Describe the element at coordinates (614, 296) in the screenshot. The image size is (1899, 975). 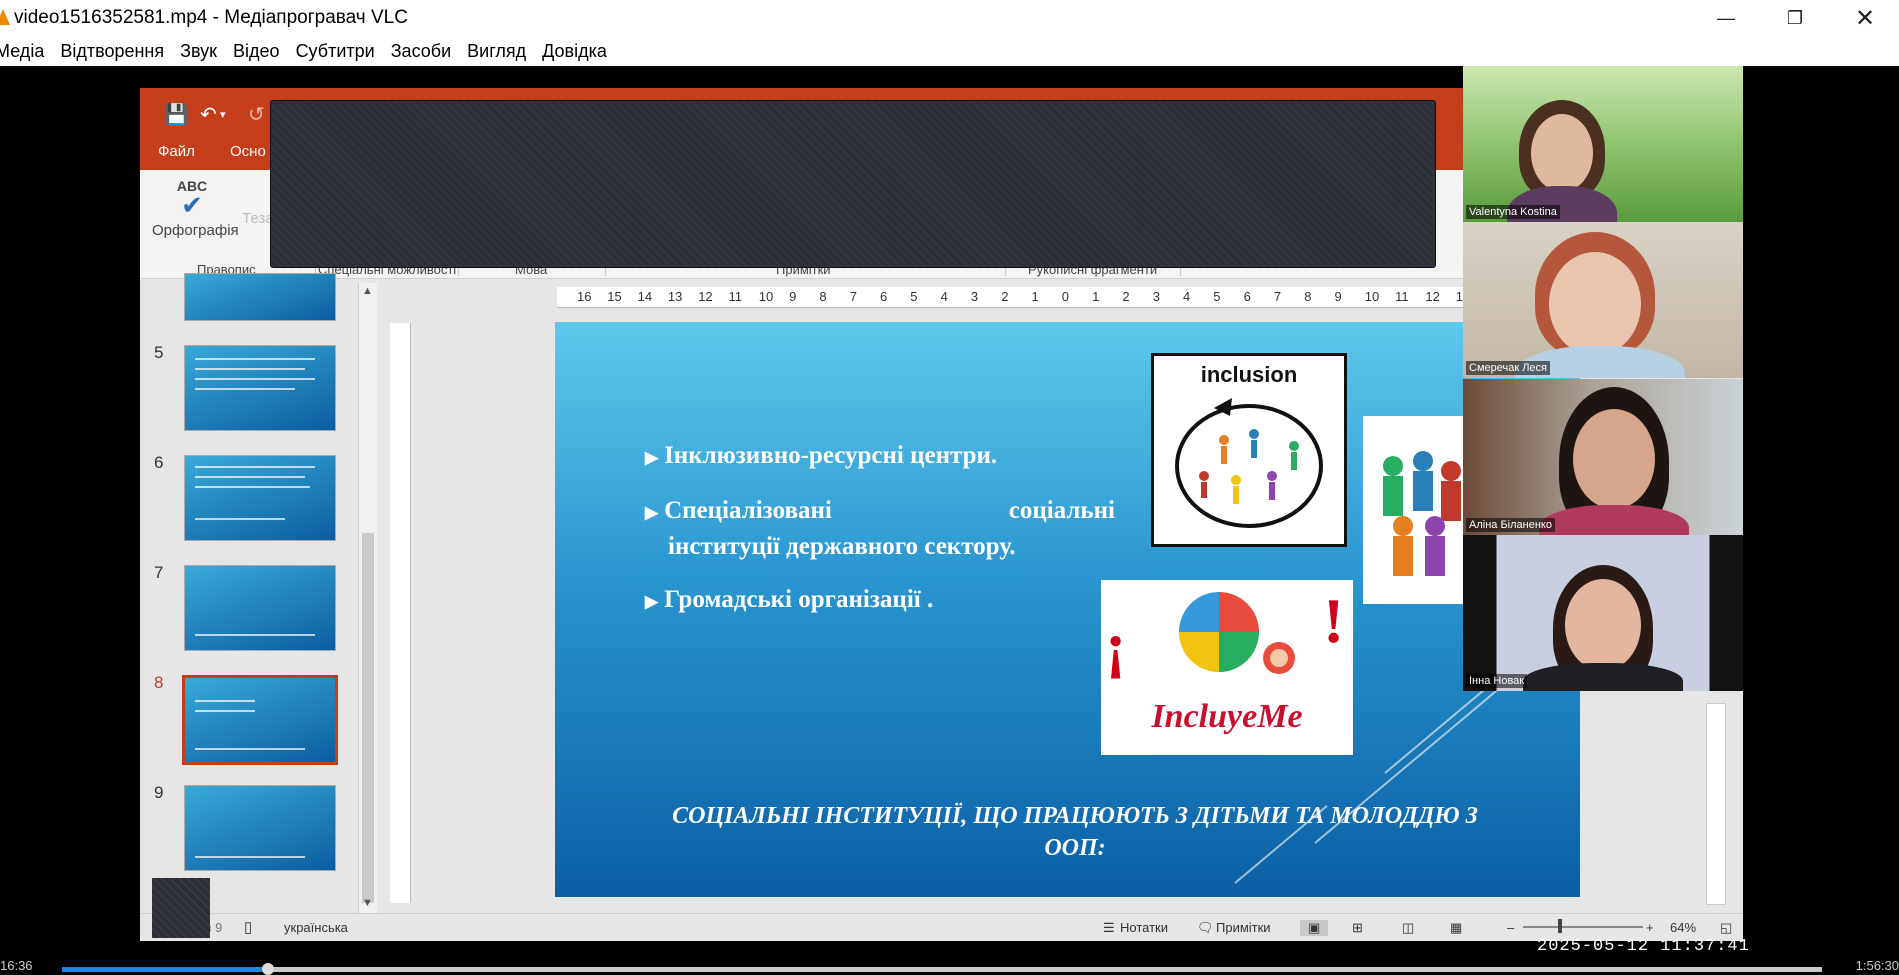
I see `ruler-tick-label: 15` at that location.